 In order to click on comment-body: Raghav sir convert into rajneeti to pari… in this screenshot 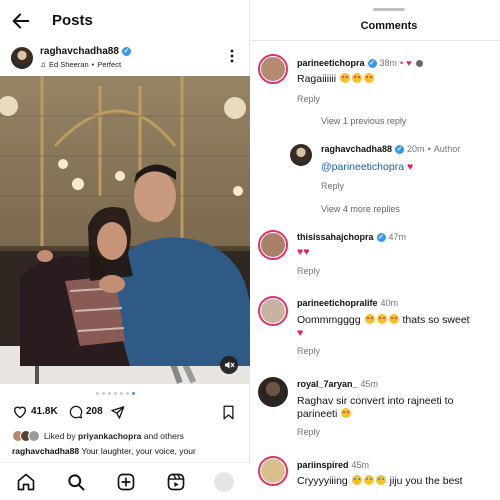, I will do `click(375, 407)`.